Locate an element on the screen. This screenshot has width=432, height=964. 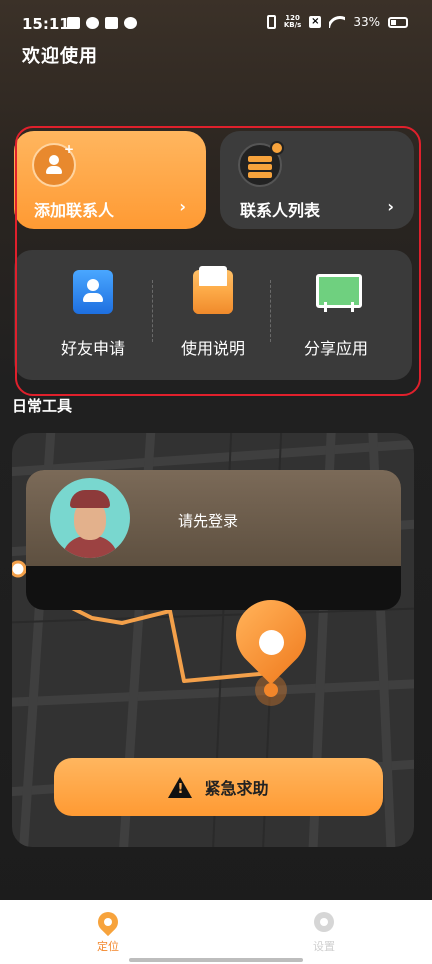
nav-tab-locate: 定位 is located at coordinates (108, 930).